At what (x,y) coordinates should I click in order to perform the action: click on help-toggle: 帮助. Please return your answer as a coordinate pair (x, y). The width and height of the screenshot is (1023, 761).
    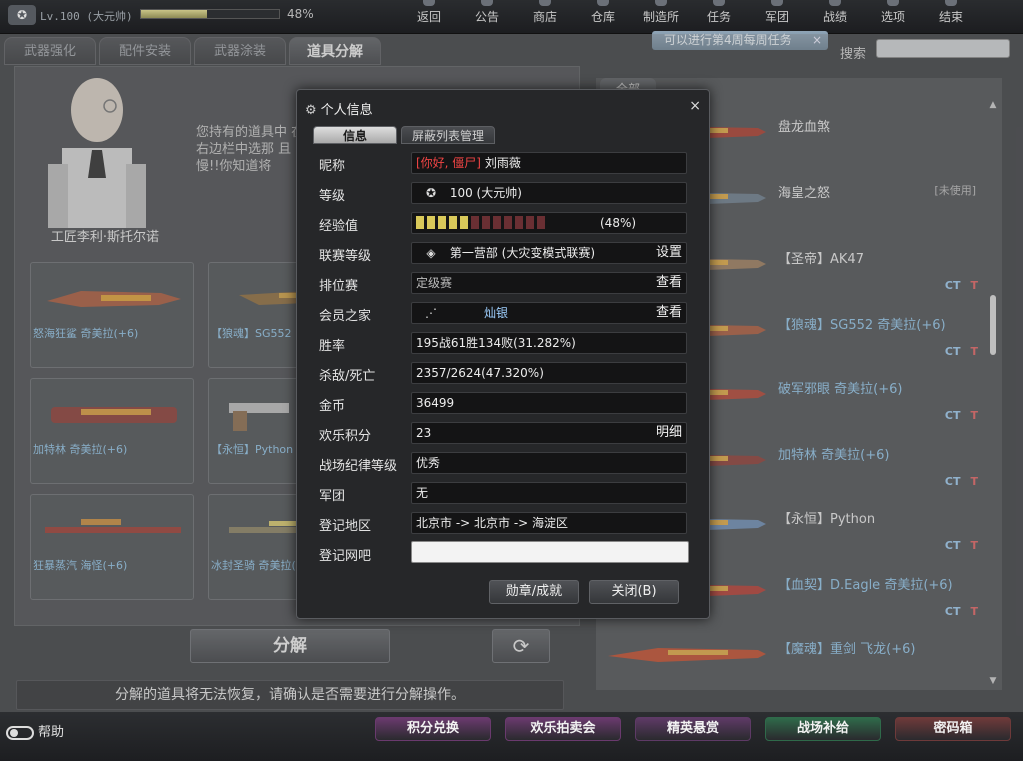
    Looking at the image, I should click on (35, 730).